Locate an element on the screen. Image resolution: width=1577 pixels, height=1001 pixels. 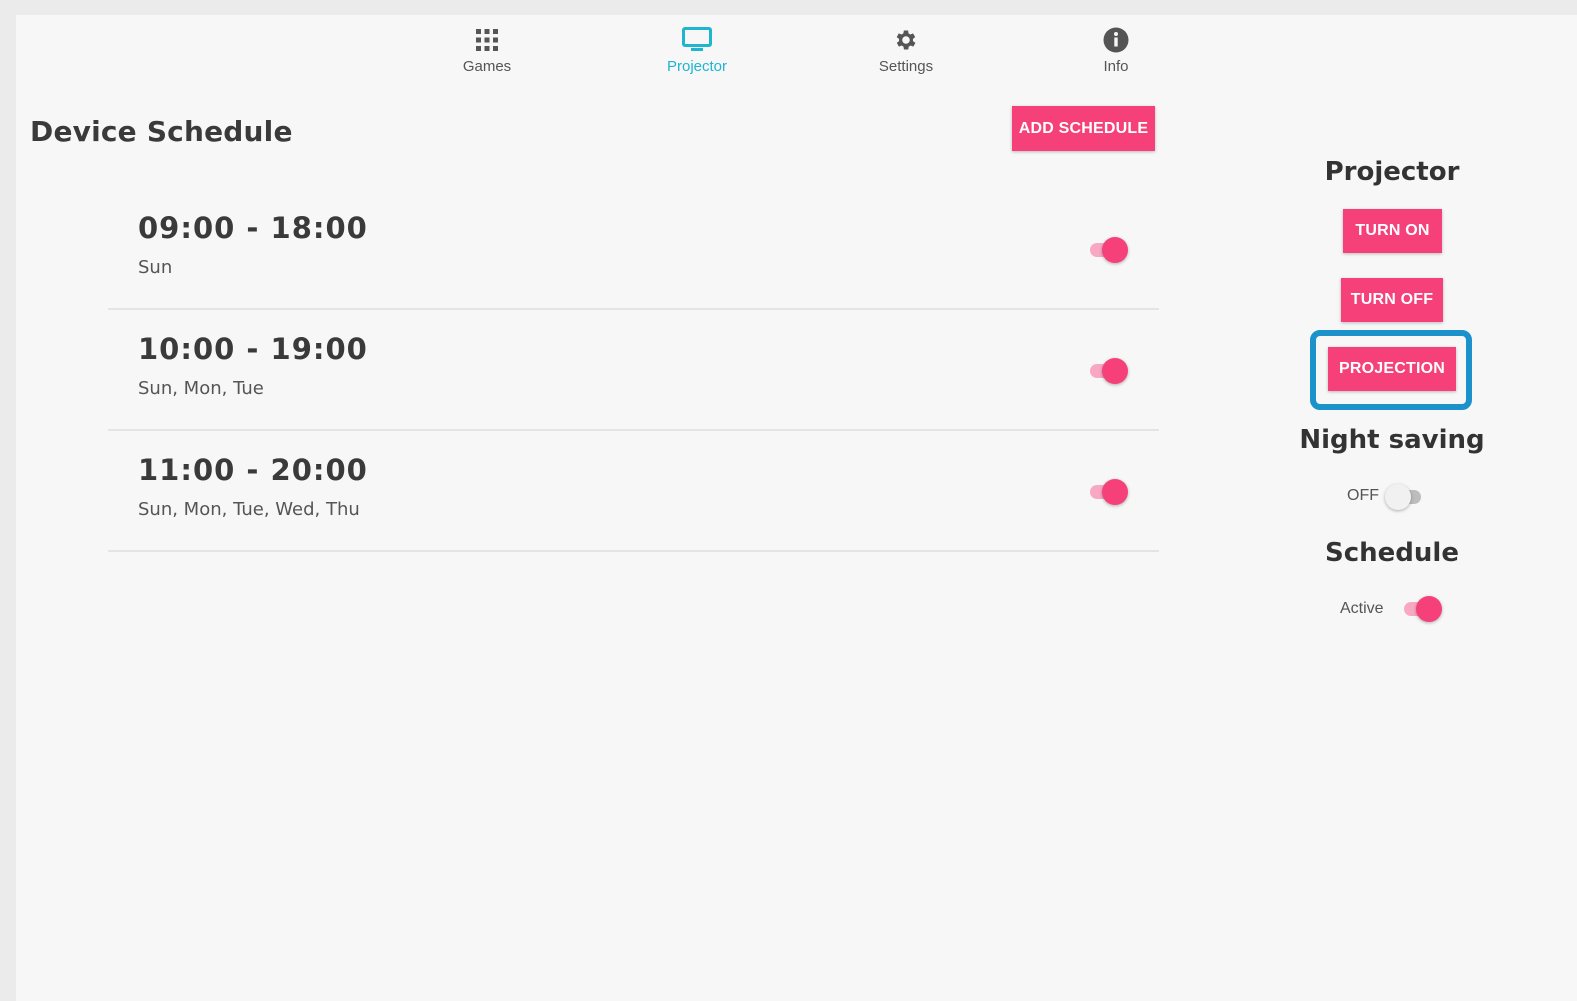
page-title: Device Schedule is located at coordinates (161, 131).